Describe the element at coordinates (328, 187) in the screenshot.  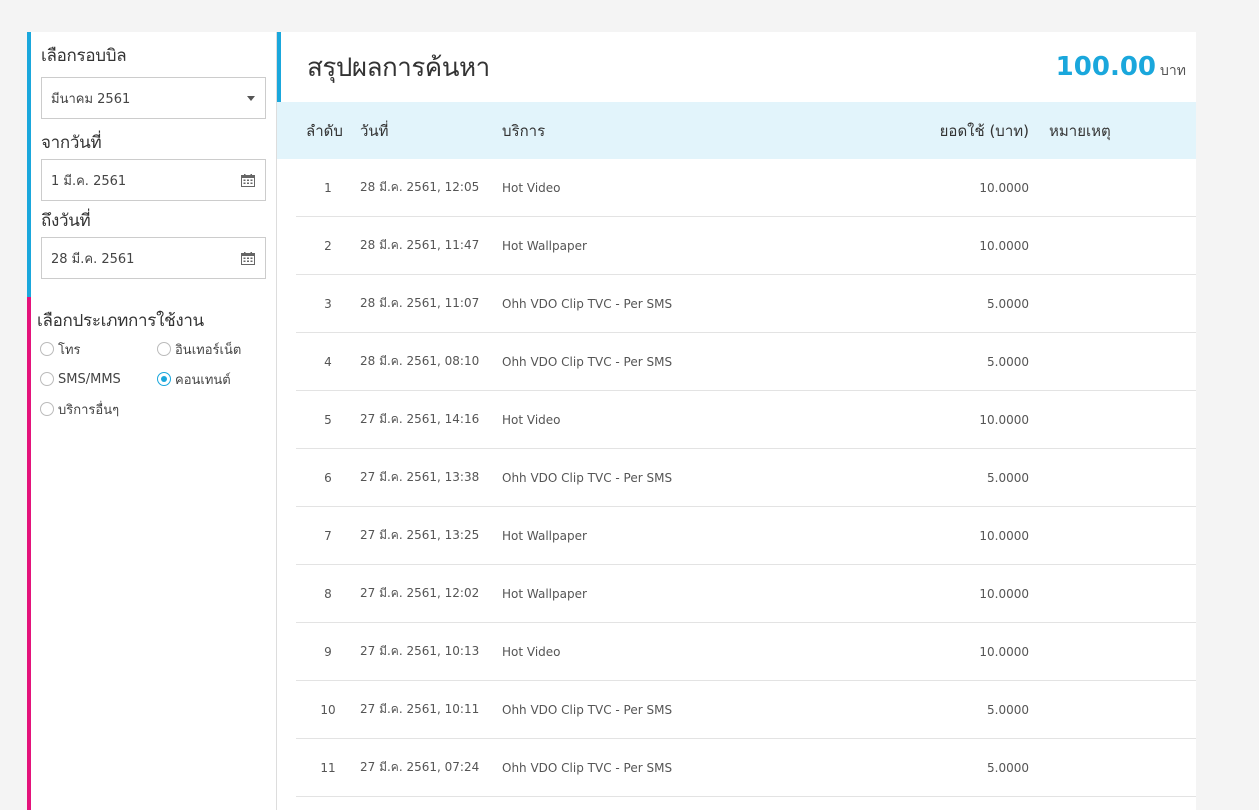
I see `cell-no: 1` at that location.